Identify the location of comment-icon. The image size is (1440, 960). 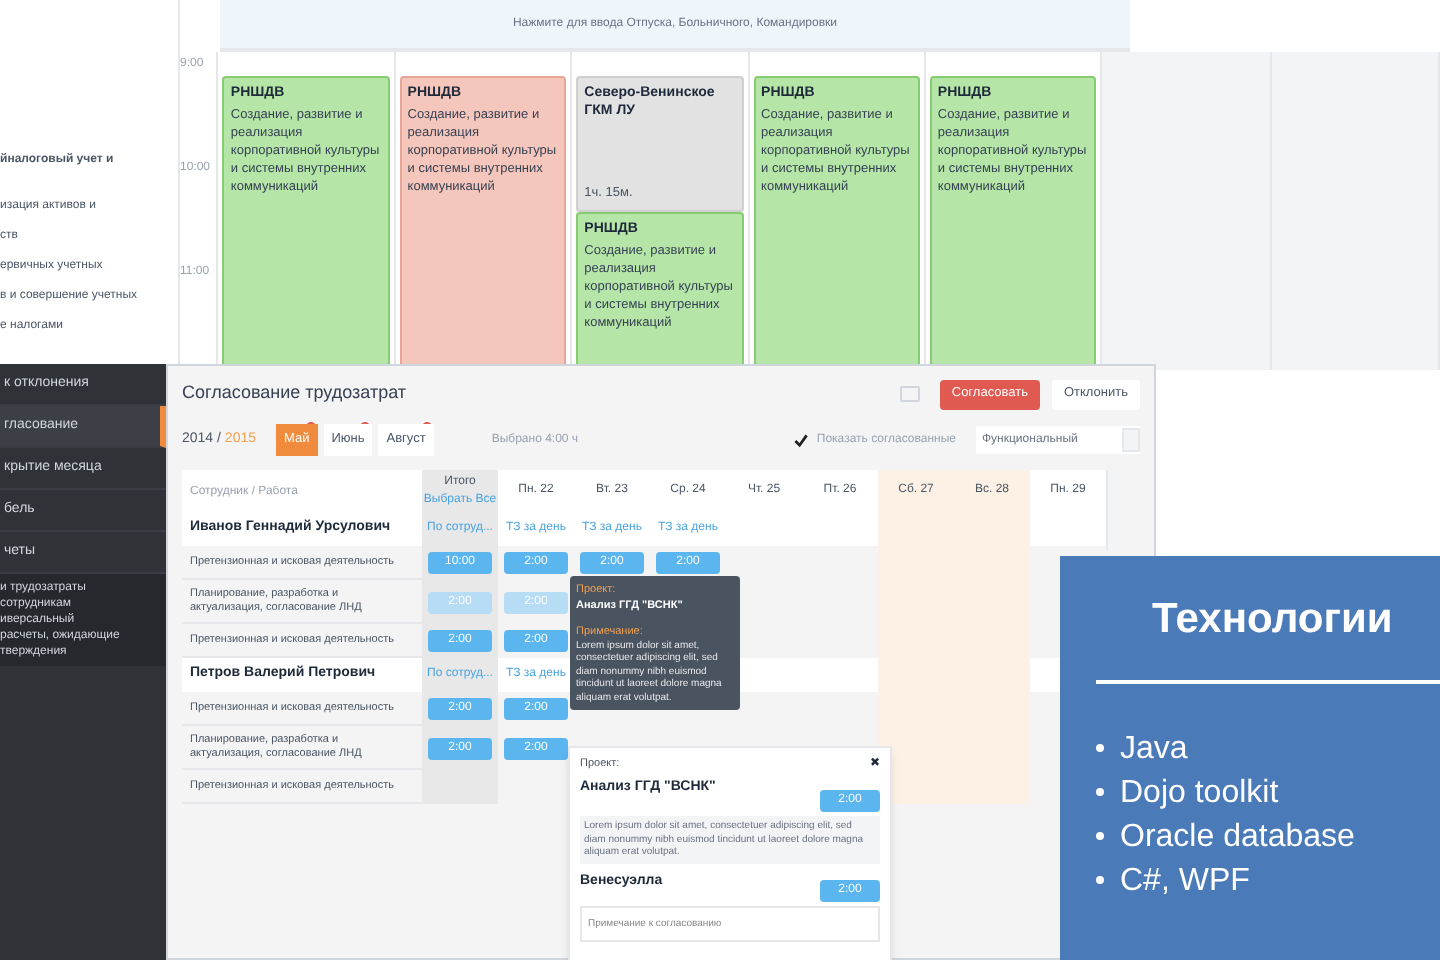
(909, 394).